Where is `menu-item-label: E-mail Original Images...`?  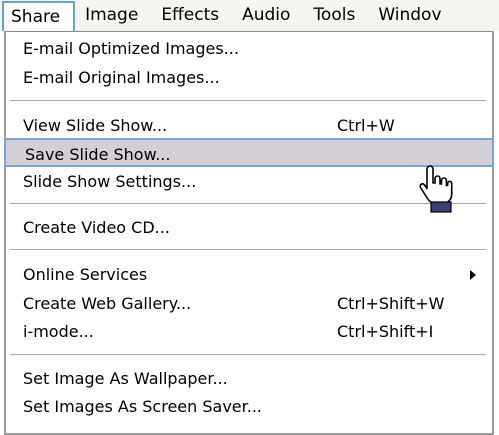
menu-item-label: E-mail Original Images... is located at coordinates (121, 77).